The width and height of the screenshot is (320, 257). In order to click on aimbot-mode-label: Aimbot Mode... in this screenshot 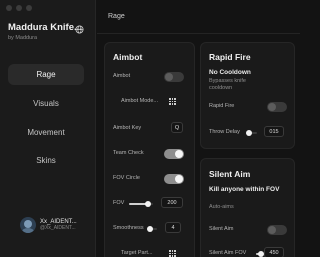, I will do `click(139, 101)`.